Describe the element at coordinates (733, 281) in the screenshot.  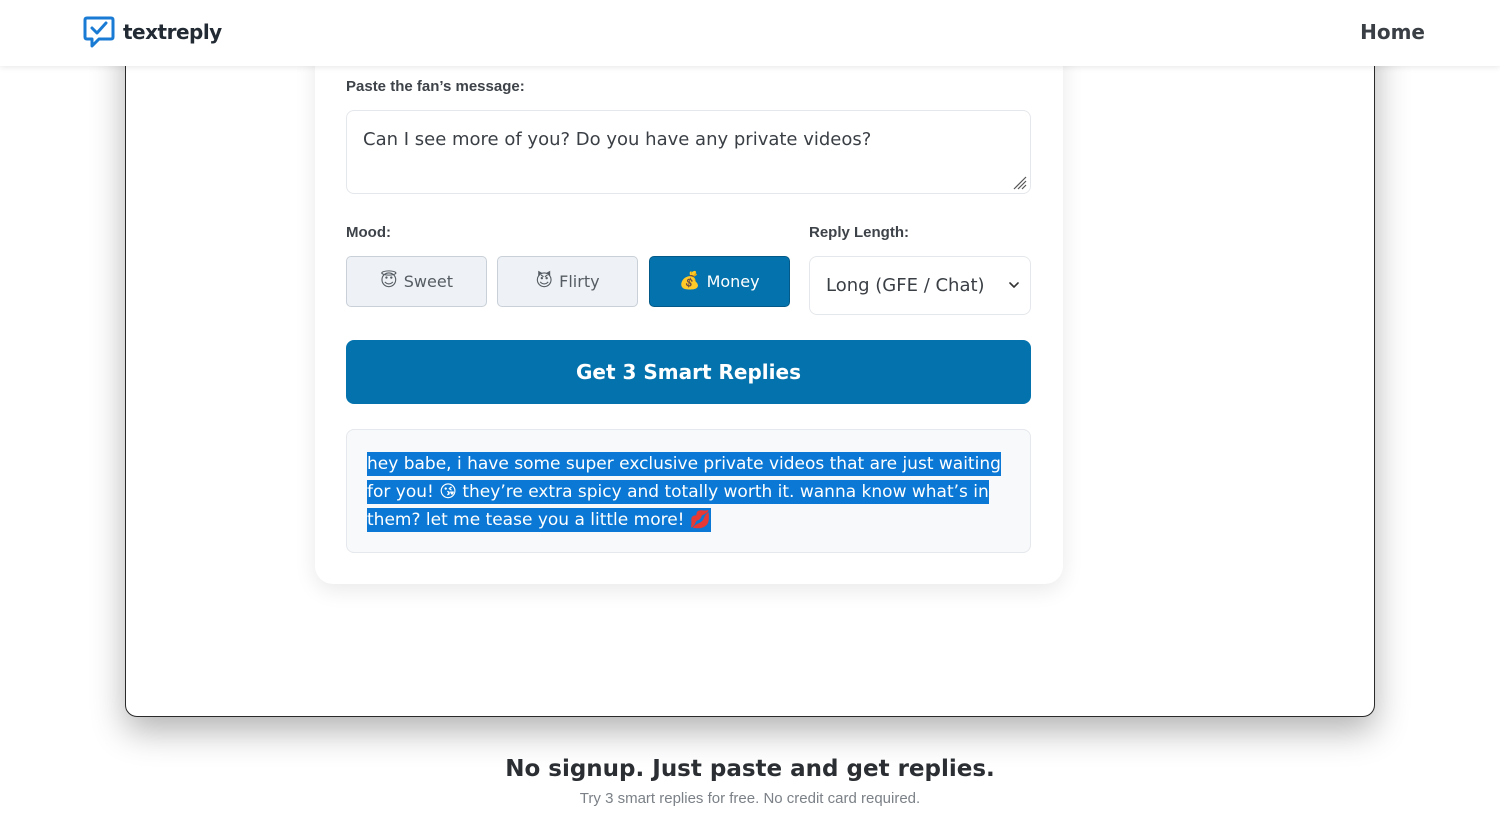
I see `mood-money-label: Money` at that location.